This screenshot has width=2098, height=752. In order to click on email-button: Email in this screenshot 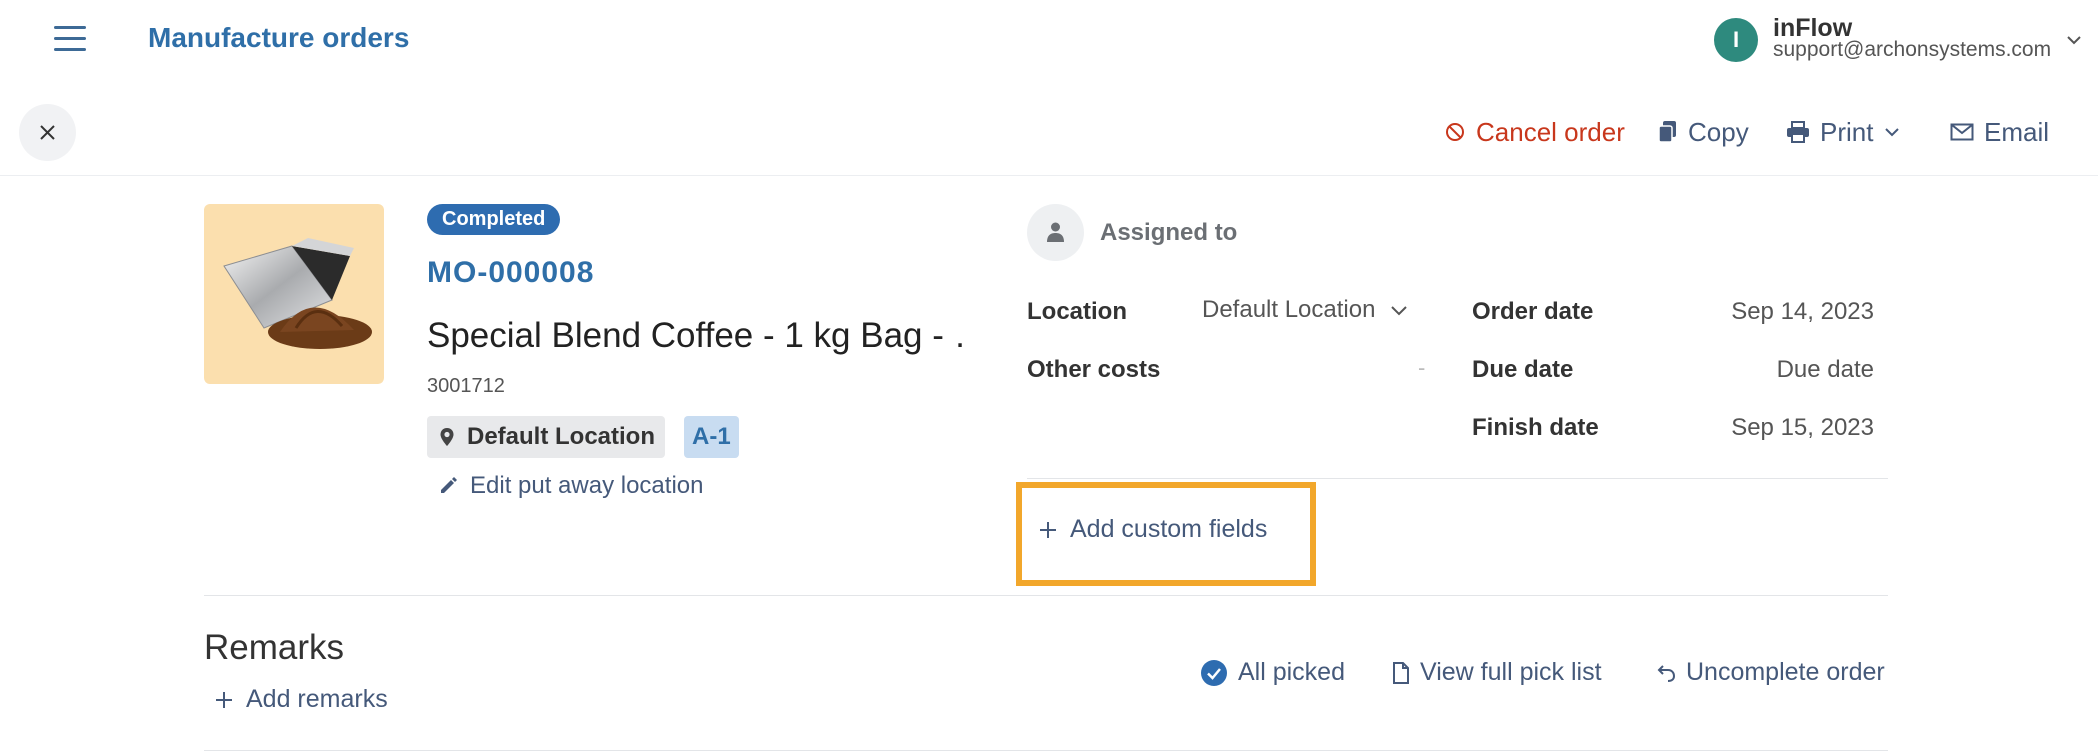, I will do `click(1999, 132)`.